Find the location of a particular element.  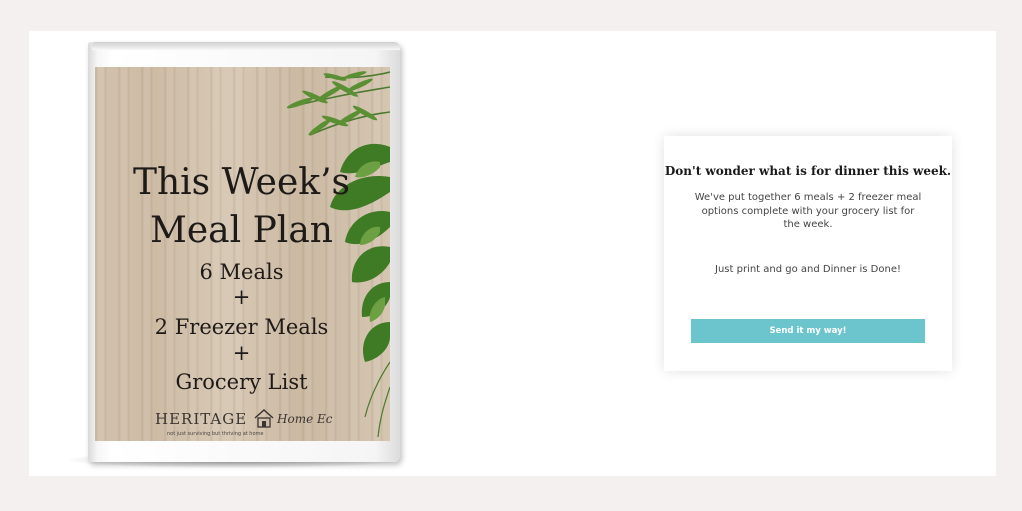

cover-title-line1: This Week’s is located at coordinates (241, 182).